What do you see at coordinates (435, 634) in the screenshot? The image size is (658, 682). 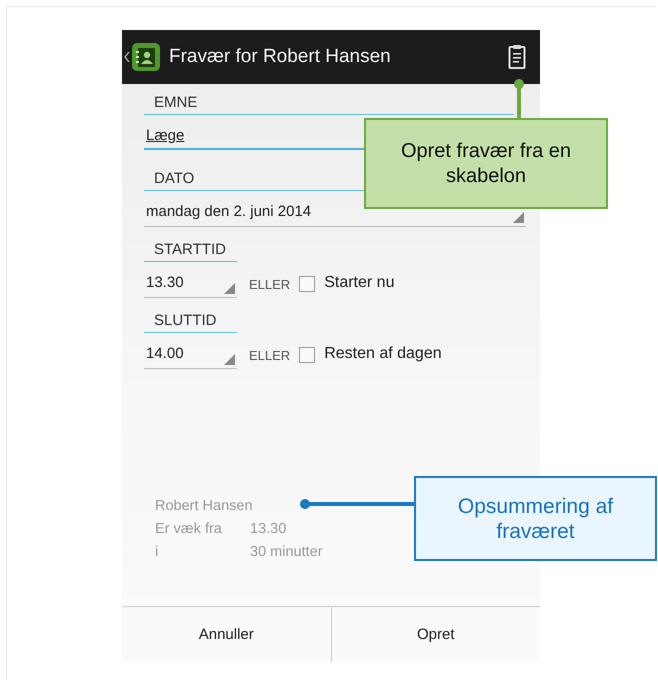 I see `dialog-button: Opret` at bounding box center [435, 634].